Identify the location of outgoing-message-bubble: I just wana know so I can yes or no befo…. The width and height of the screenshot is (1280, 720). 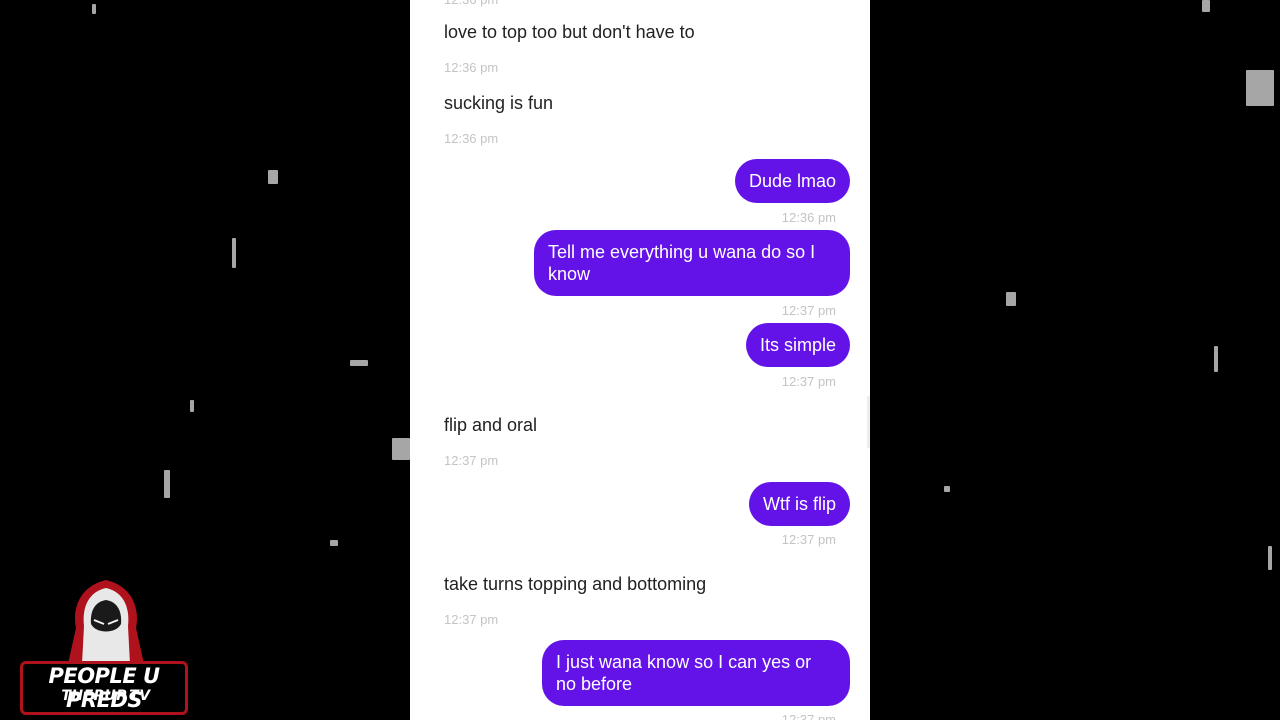
(696, 673).